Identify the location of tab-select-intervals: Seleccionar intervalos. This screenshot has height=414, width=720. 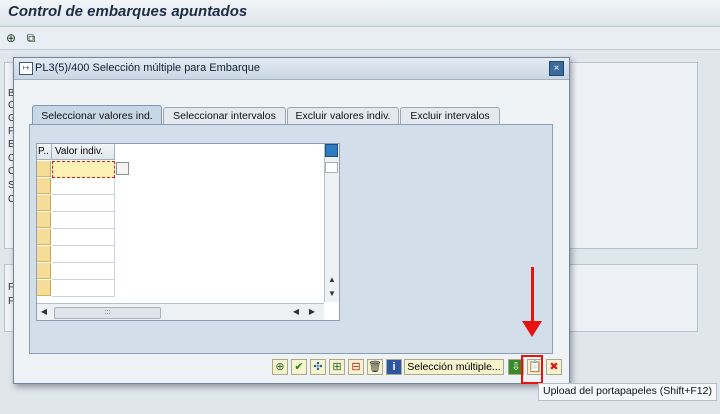
(224, 116).